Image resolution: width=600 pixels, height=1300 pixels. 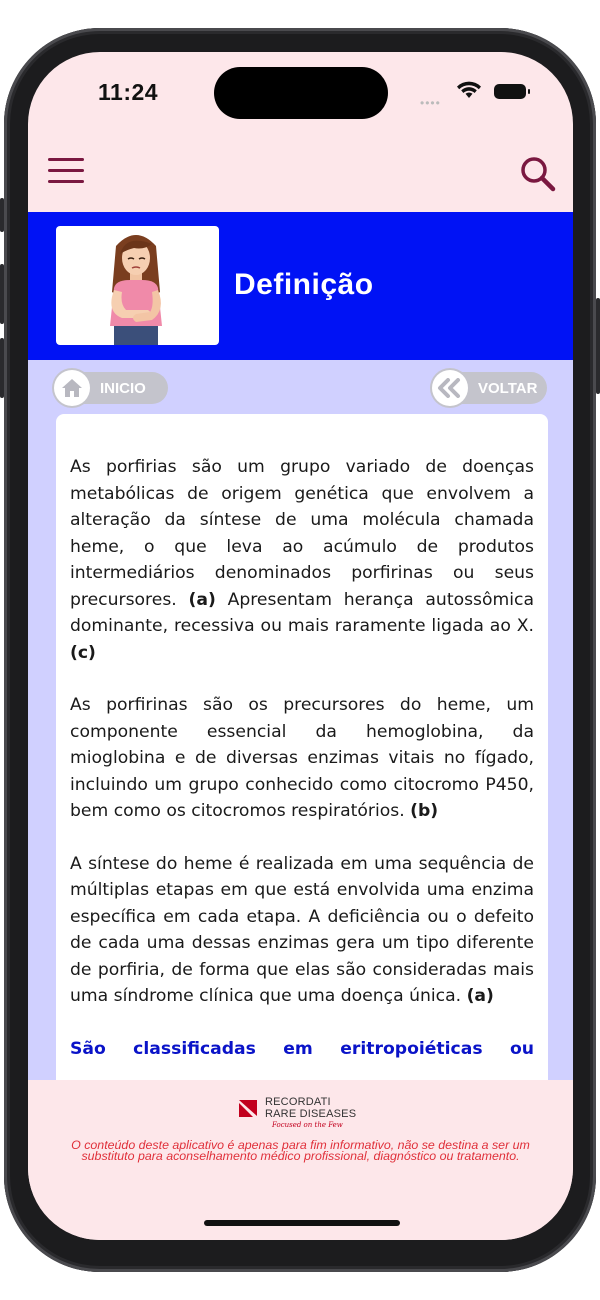 What do you see at coordinates (538, 174) in the screenshot?
I see `search-icon` at bounding box center [538, 174].